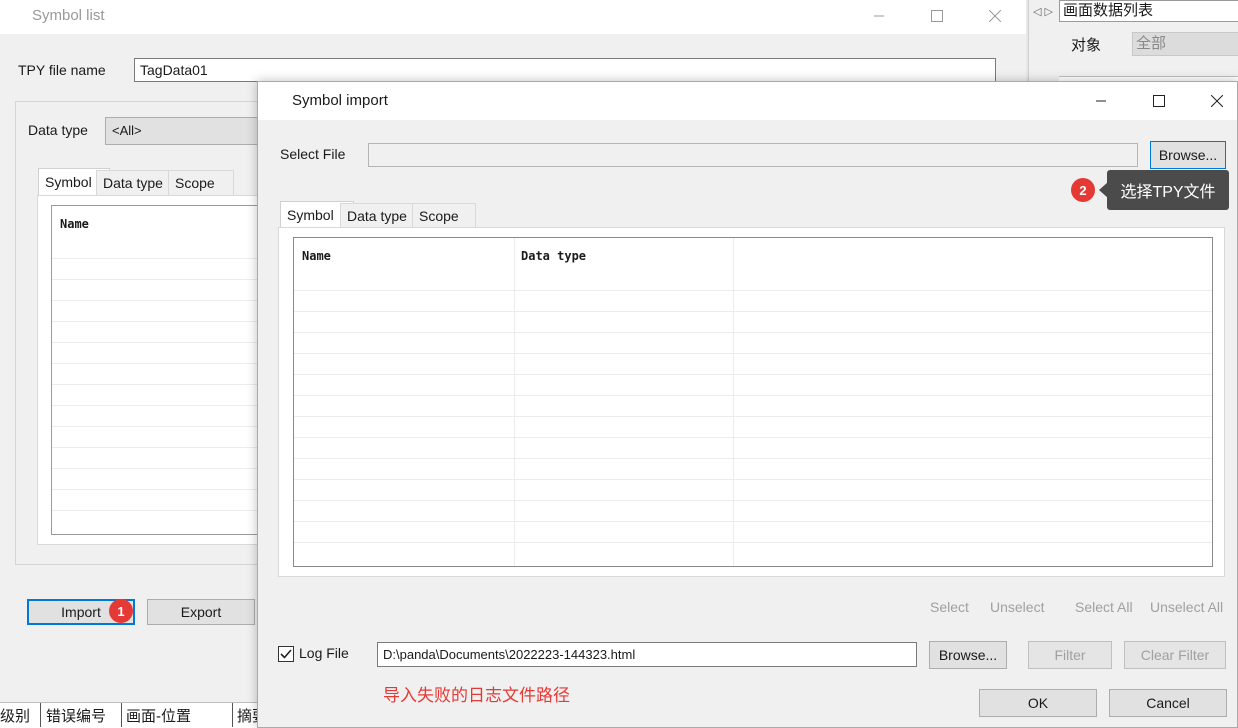 This screenshot has width=1238, height=728. What do you see at coordinates (1185, 44) in the screenshot?
I see `object-select: 全部` at bounding box center [1185, 44].